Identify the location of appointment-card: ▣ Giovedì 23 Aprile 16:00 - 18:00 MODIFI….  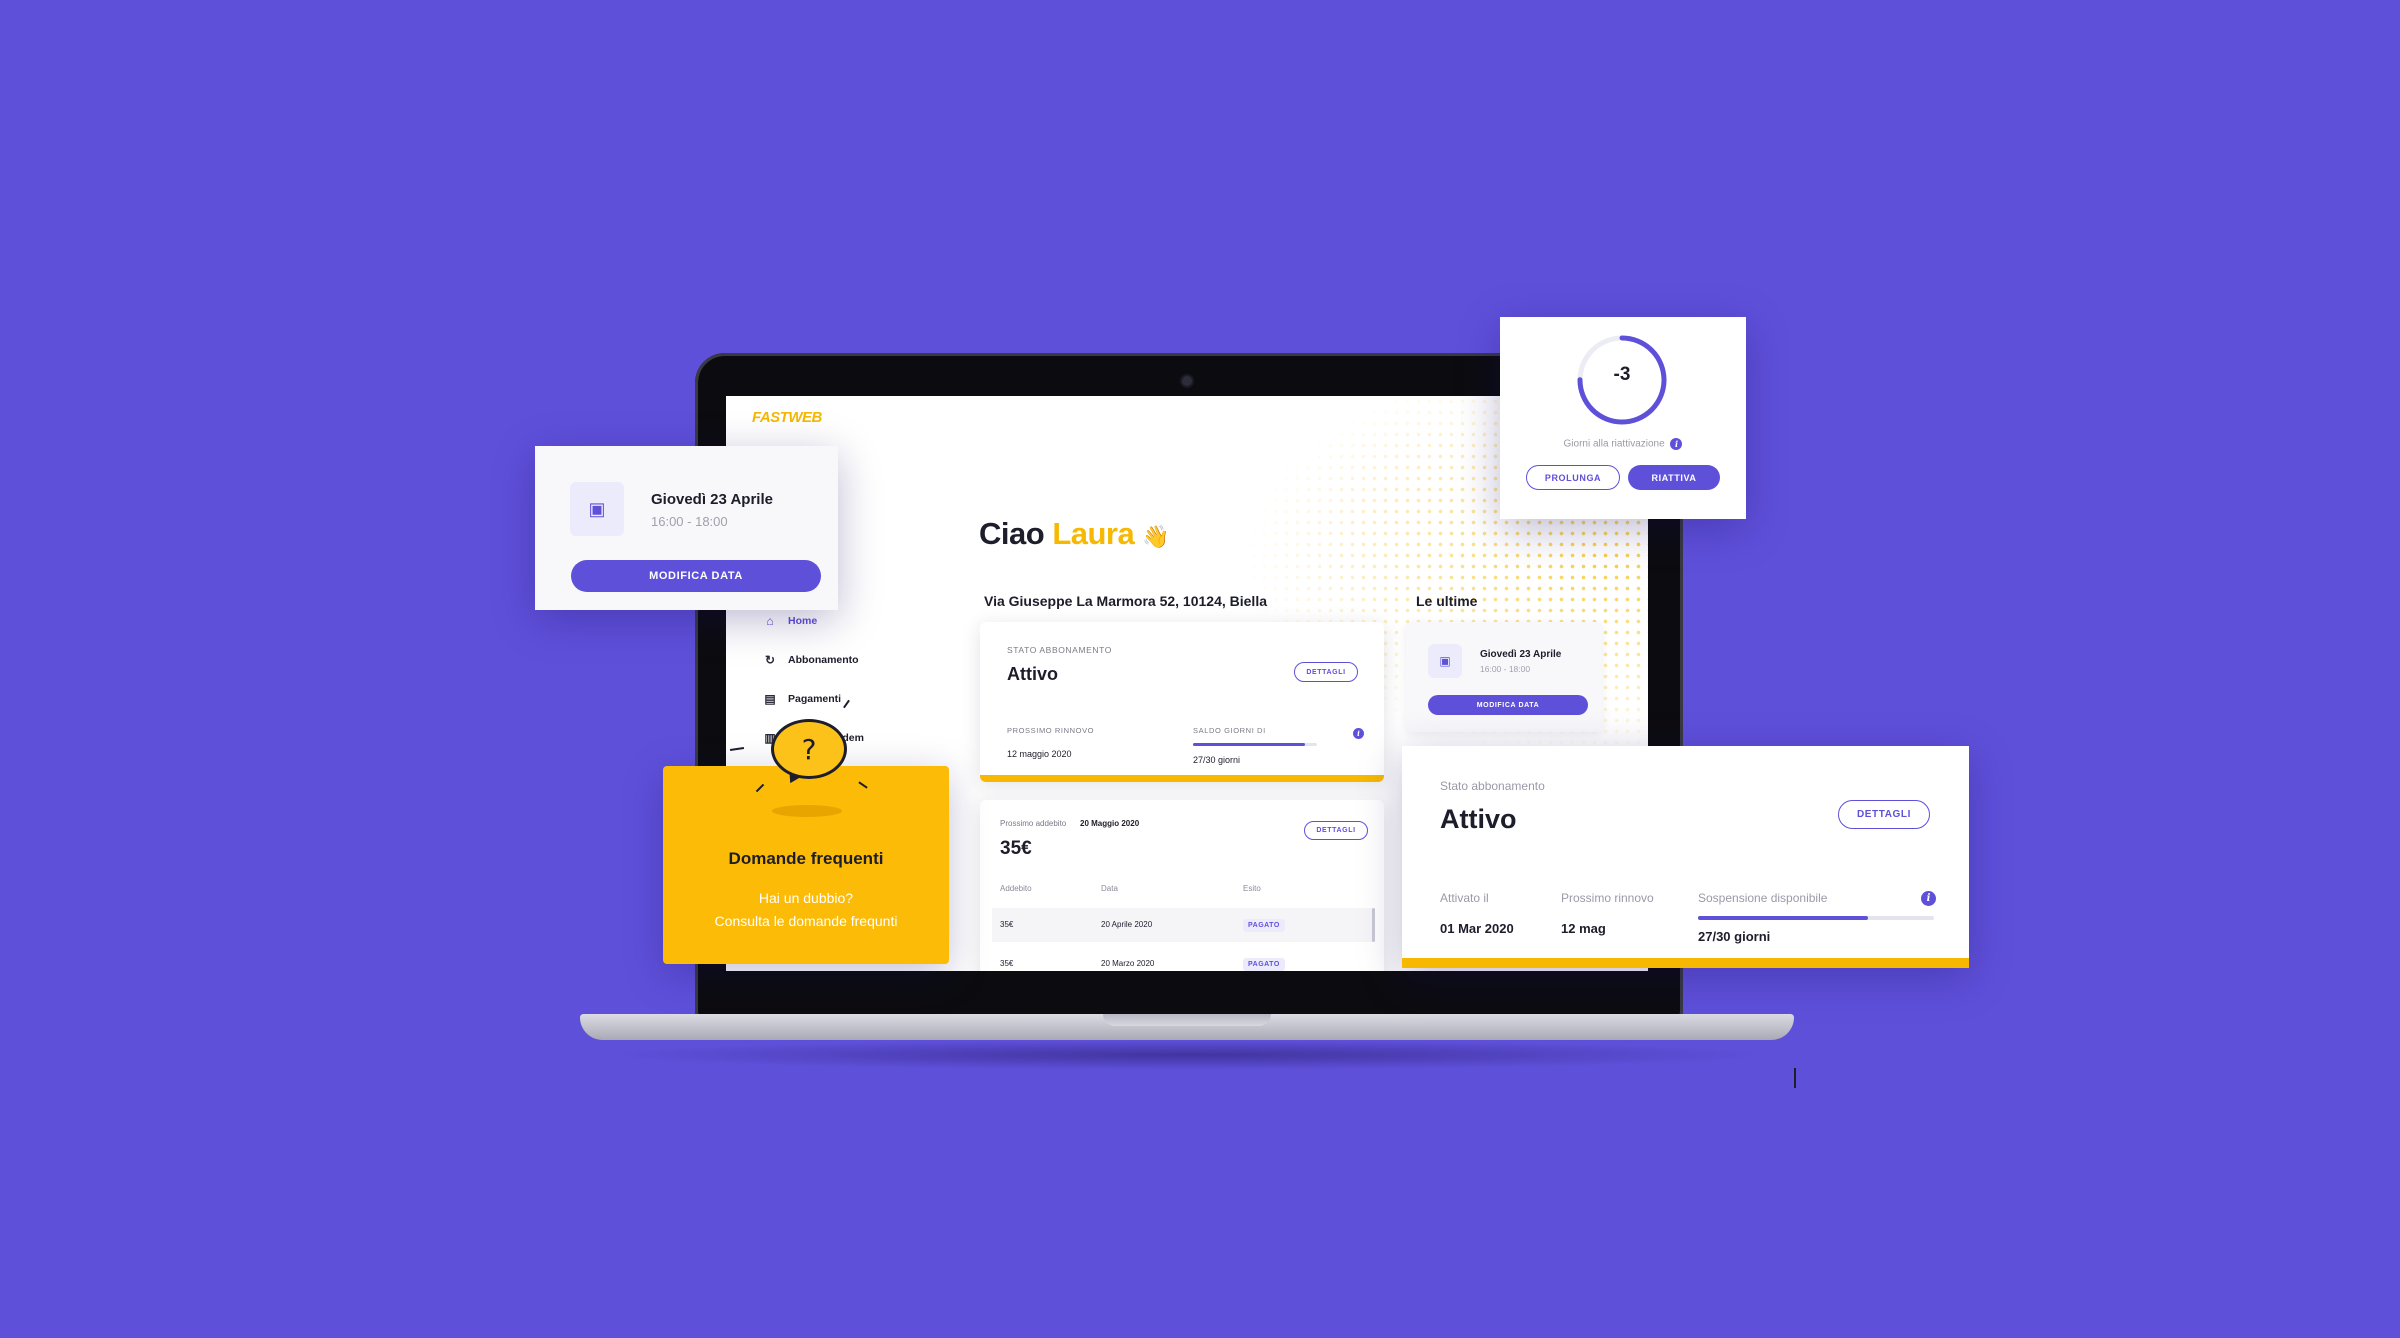
(686, 528).